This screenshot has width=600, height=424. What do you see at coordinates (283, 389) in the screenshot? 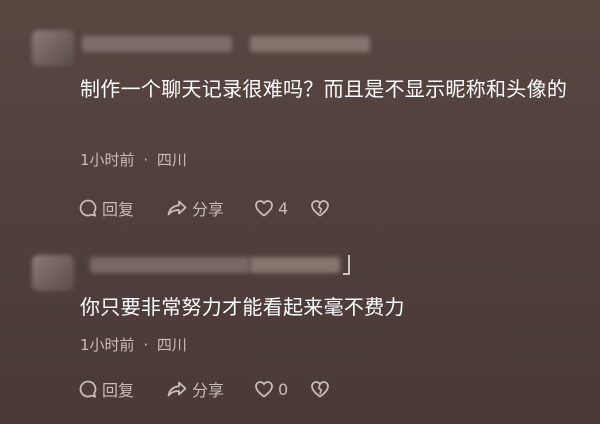
I see `like-count: 0` at bounding box center [283, 389].